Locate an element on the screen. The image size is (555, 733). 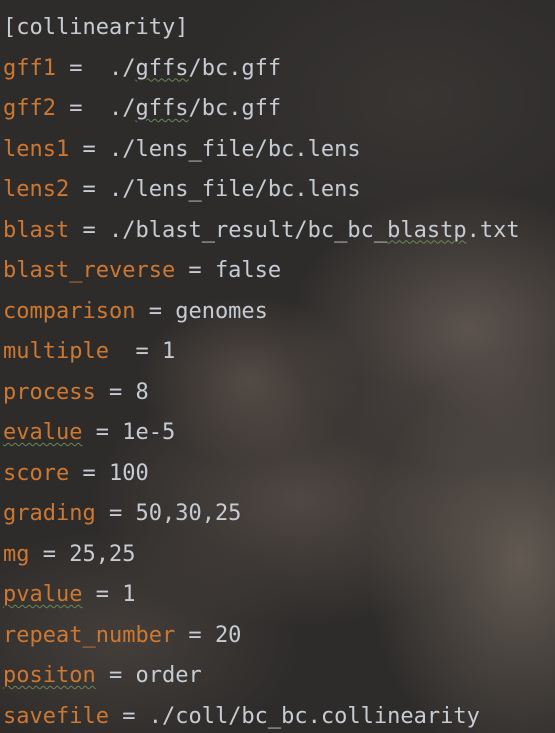
config-key: score is located at coordinates (36, 473).